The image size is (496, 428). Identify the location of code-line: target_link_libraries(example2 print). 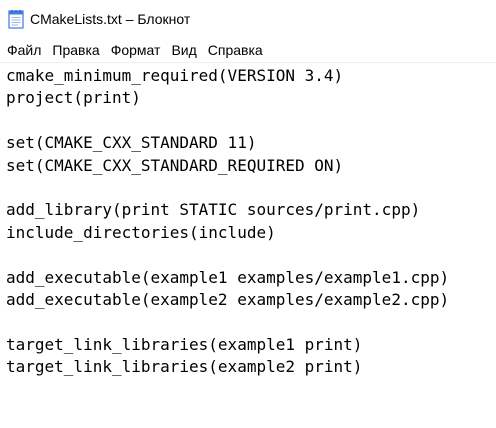
(184, 367).